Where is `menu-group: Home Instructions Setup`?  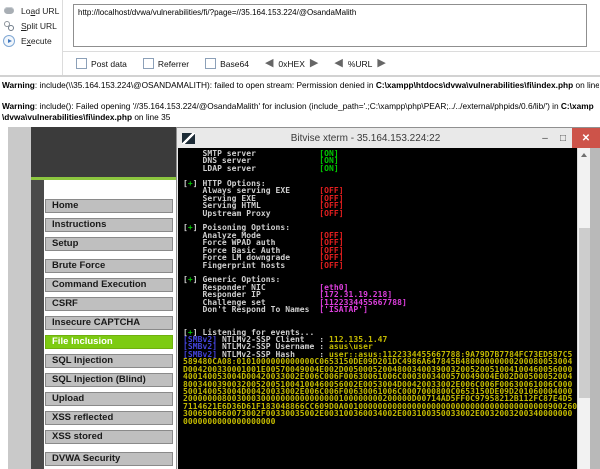 menu-group: Home Instructions Setup is located at coordinates (110, 225).